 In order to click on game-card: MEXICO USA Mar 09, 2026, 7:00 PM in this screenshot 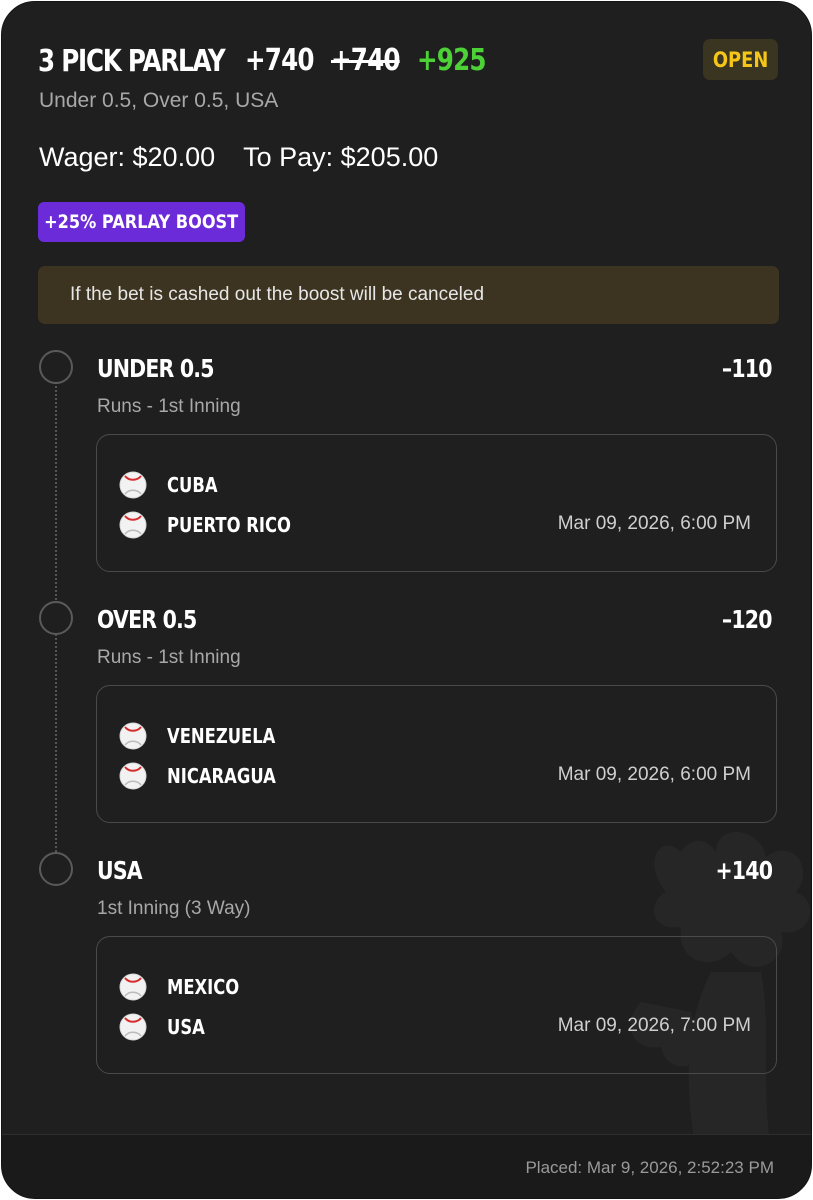, I will do `click(436, 1005)`.